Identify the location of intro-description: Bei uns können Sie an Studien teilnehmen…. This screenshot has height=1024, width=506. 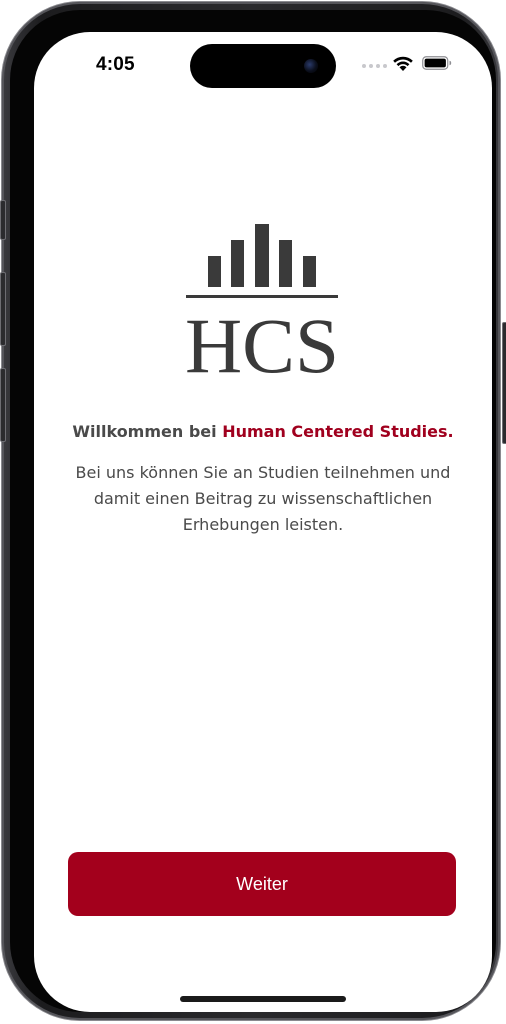
(263, 498).